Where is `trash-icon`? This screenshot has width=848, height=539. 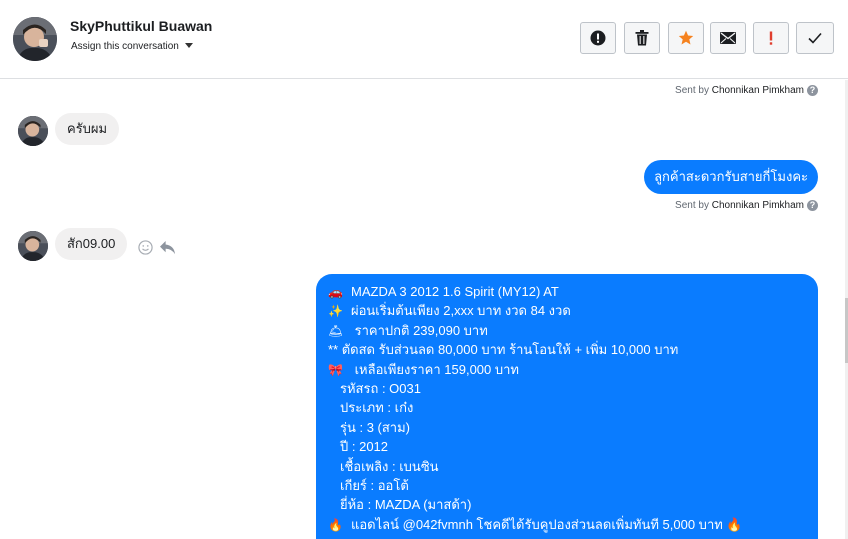 trash-icon is located at coordinates (642, 38).